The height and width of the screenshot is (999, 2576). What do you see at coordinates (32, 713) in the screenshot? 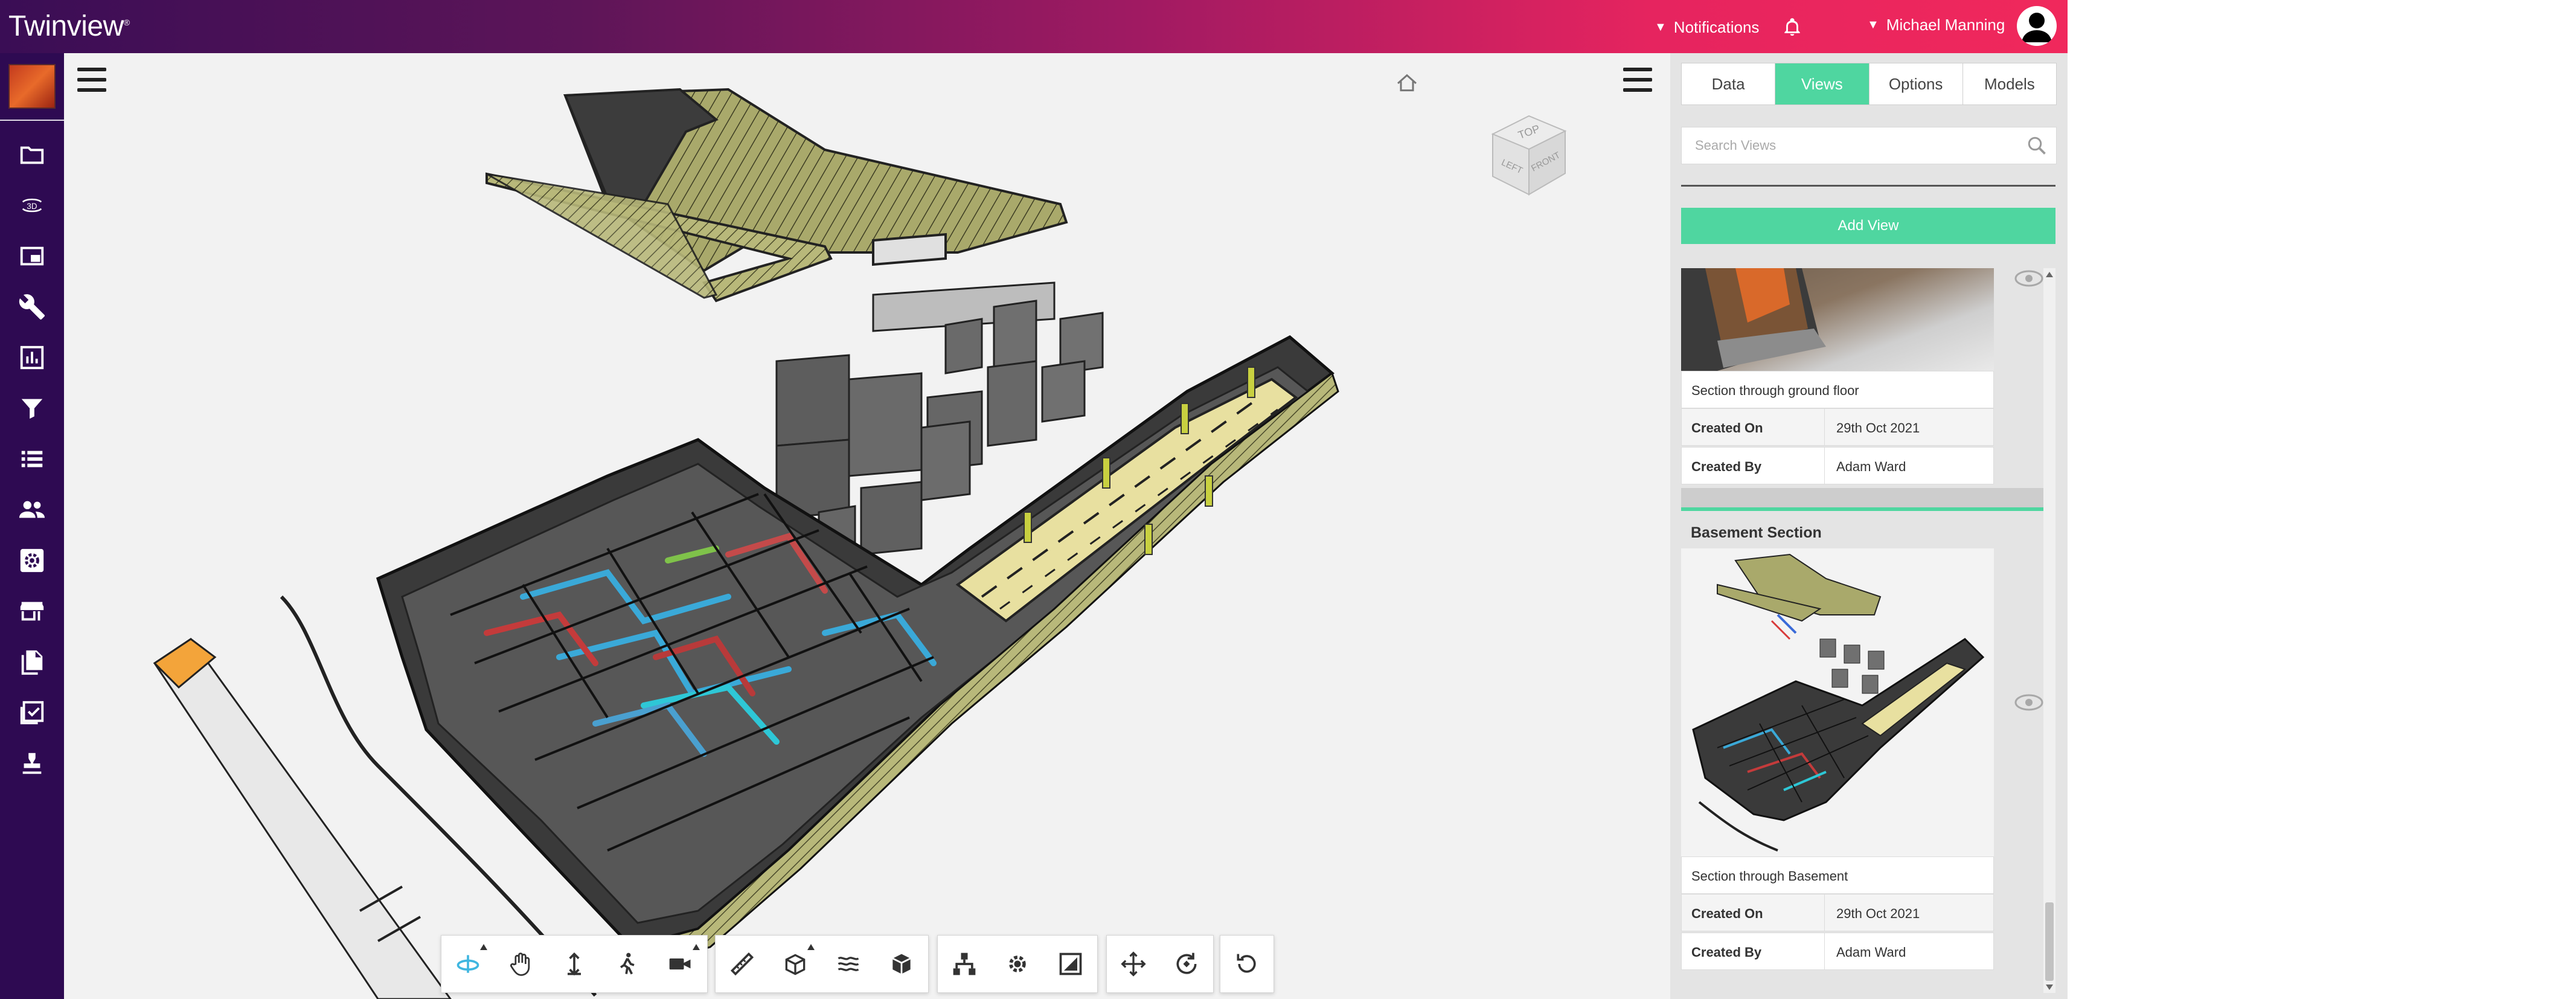
I see `checklist-icon` at bounding box center [32, 713].